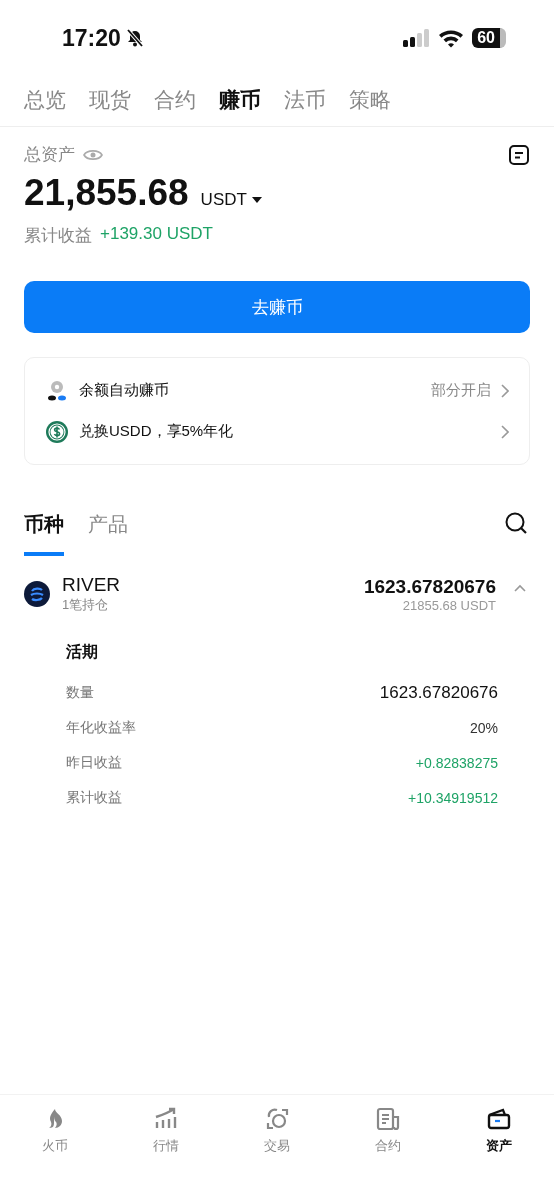 The height and width of the screenshot is (1200, 554). Describe the element at coordinates (483, 727) in the screenshot. I see `detail-value: 20%` at that location.